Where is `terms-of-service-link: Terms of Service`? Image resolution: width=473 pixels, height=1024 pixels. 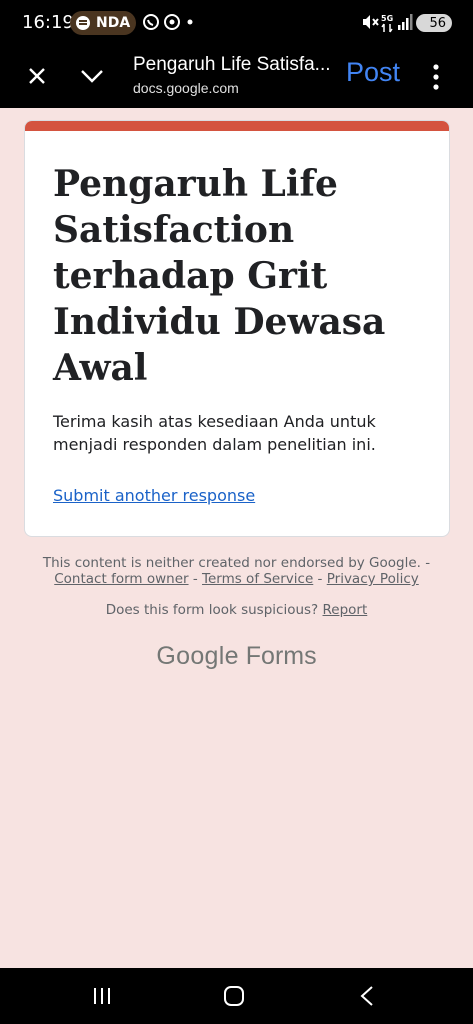
terms-of-service-link: Terms of Service is located at coordinates (257, 579).